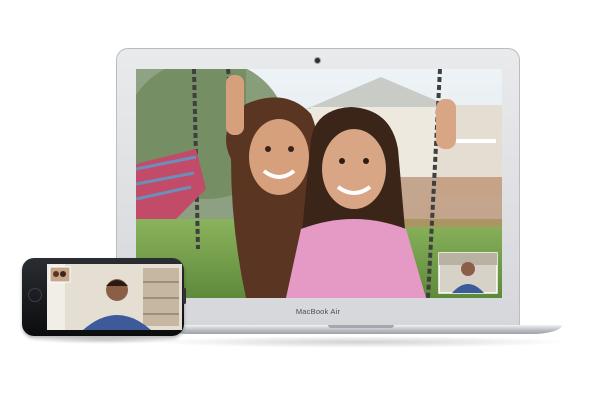  What do you see at coordinates (279, 157) in the screenshot?
I see `face-left` at bounding box center [279, 157].